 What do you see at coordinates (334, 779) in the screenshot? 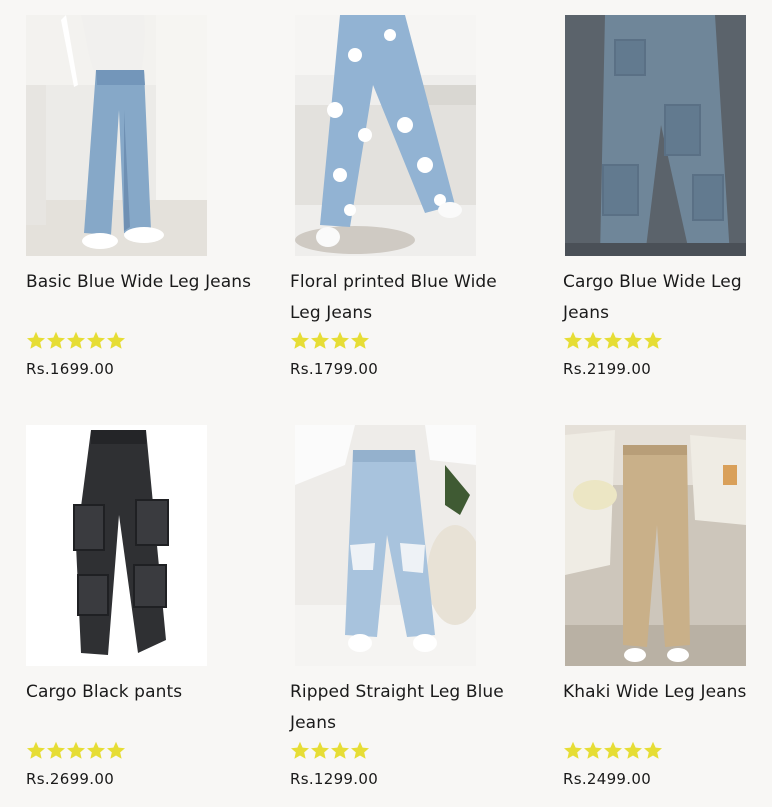
I see `product-price: Rs.1299.00` at bounding box center [334, 779].